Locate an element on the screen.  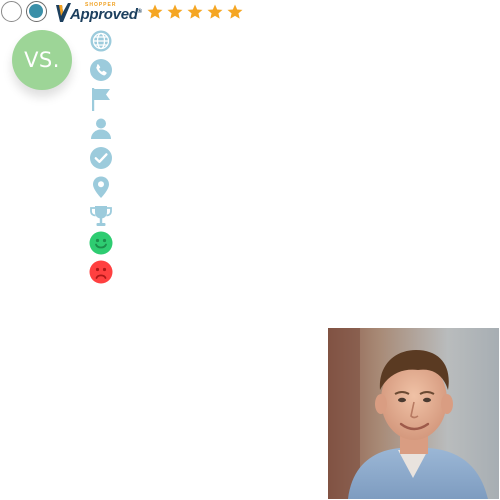
phone-icon is located at coordinates (101, 70).